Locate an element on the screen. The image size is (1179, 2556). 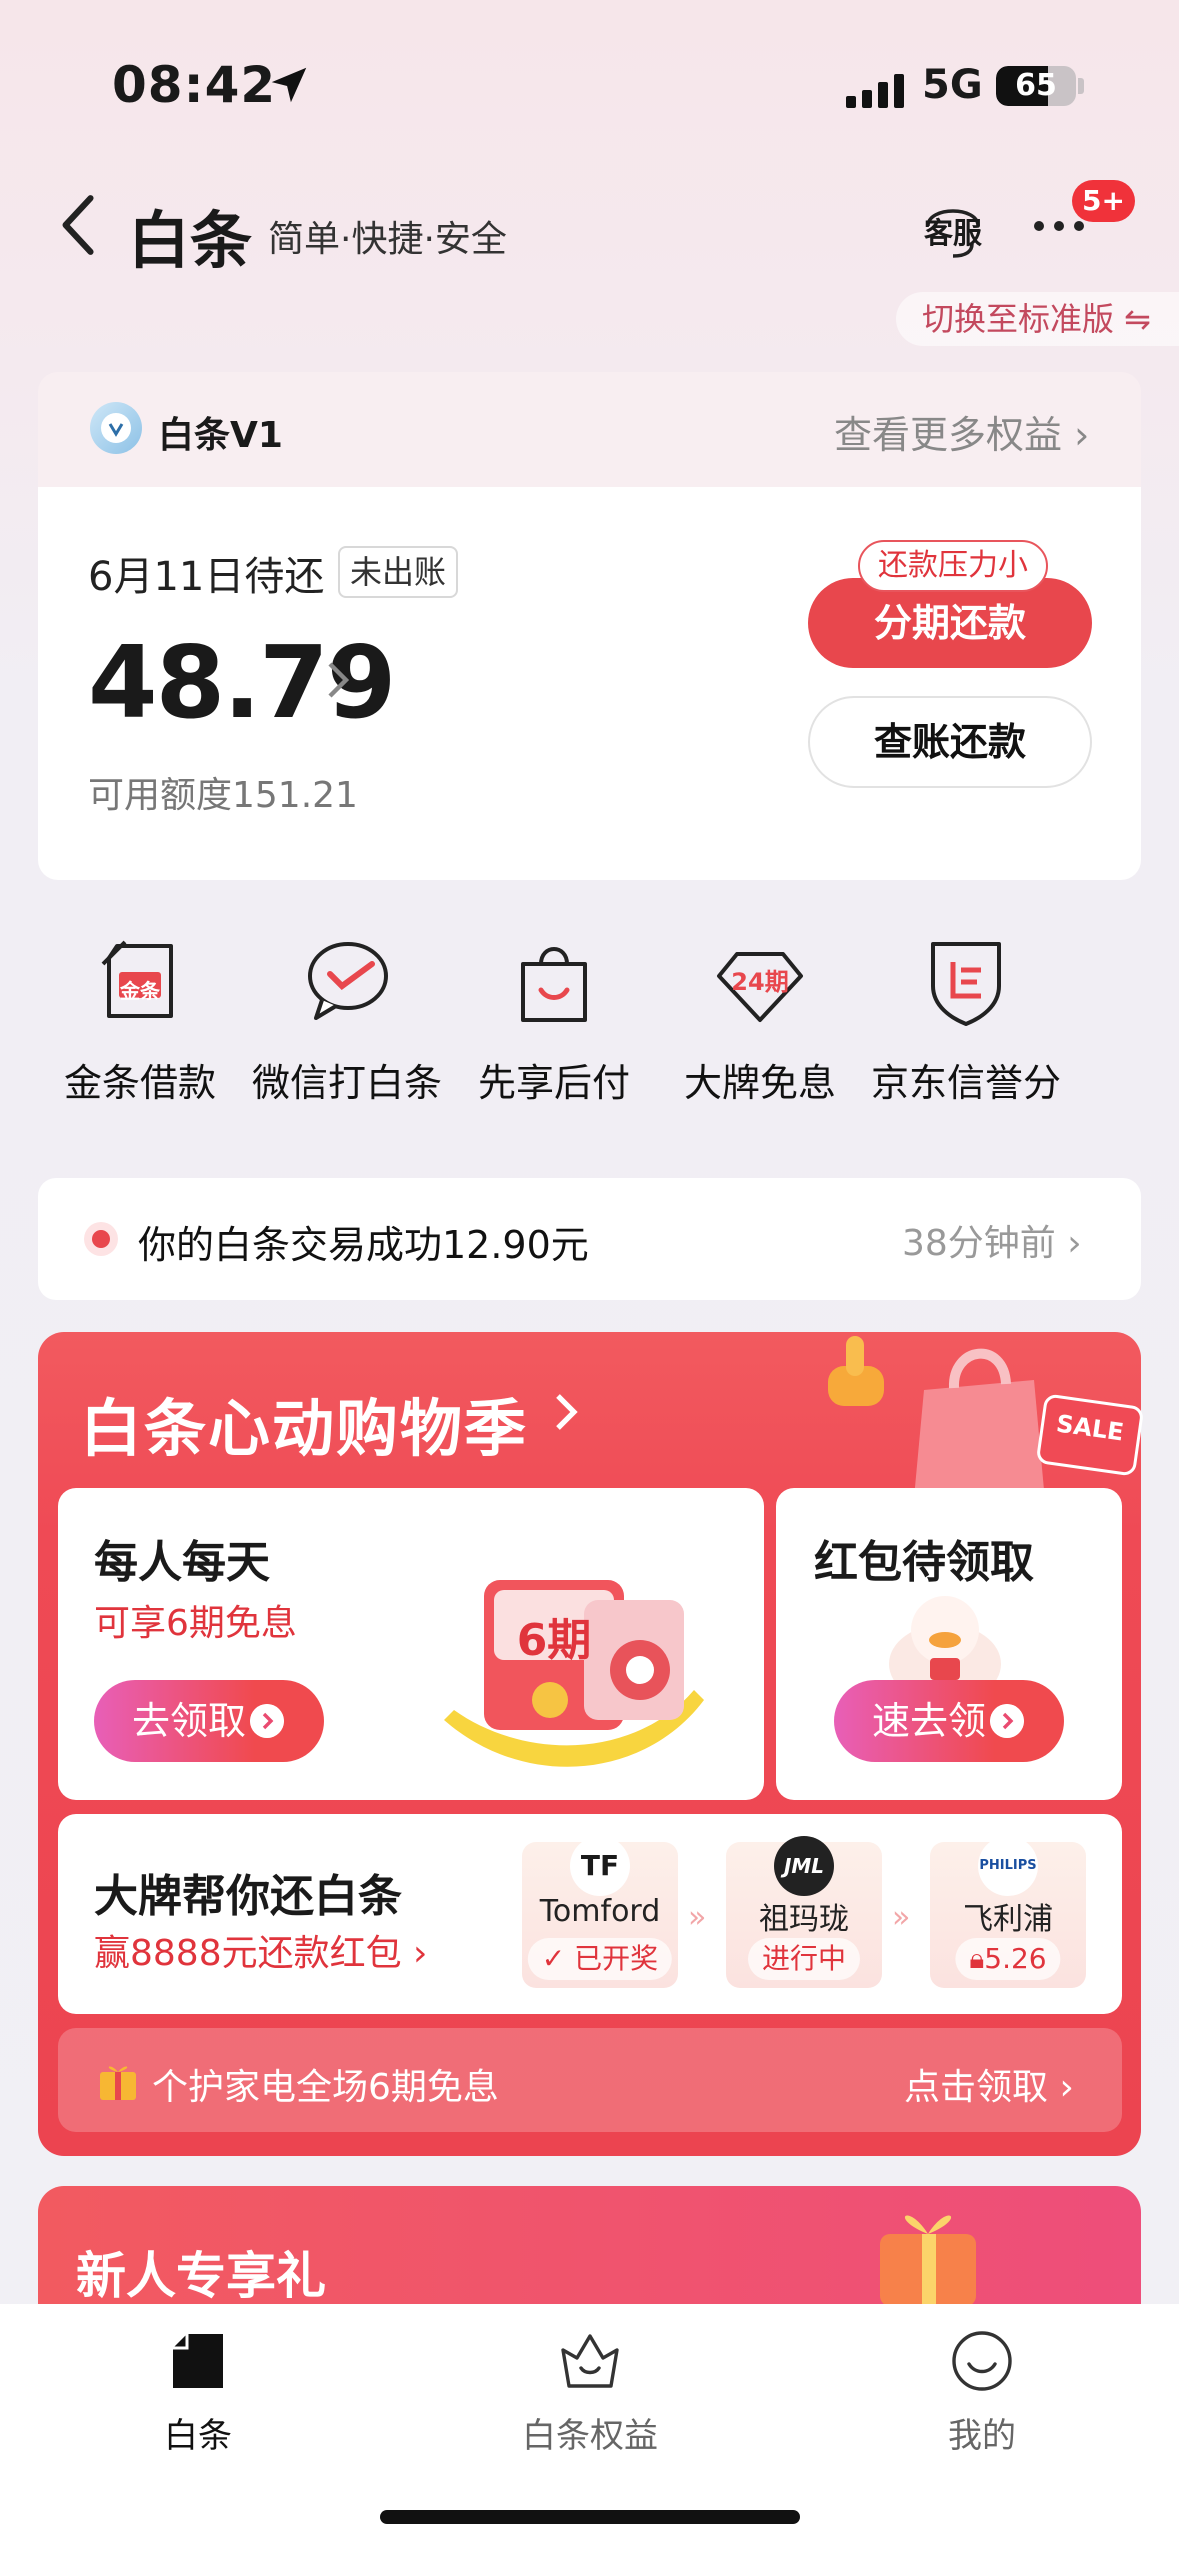
service-label: 客服 is located at coordinates (952, 233).